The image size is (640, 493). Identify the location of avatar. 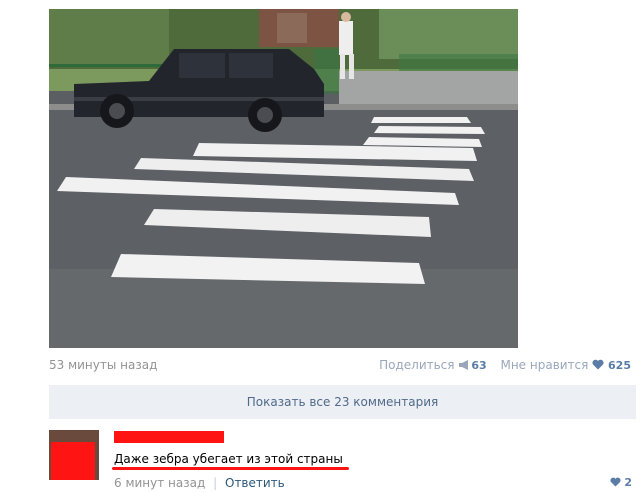
(74, 455).